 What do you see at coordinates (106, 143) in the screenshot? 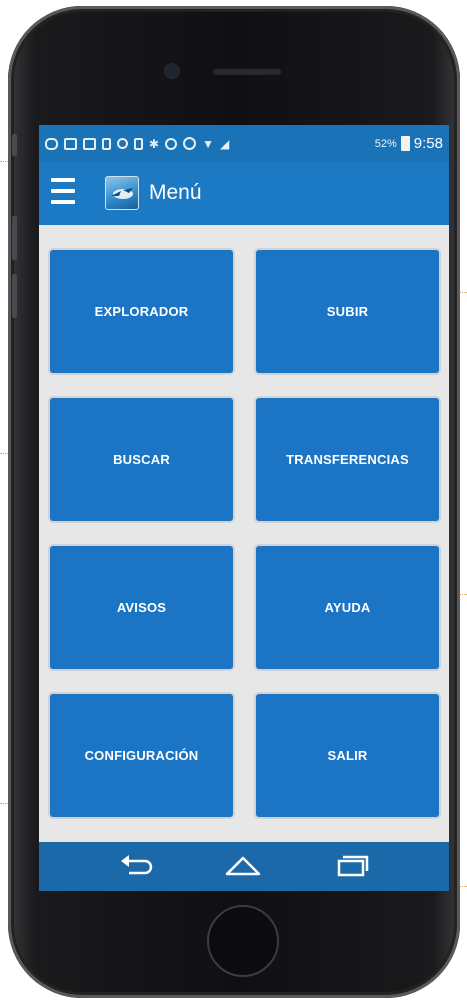
I see `download-icon` at bounding box center [106, 143].